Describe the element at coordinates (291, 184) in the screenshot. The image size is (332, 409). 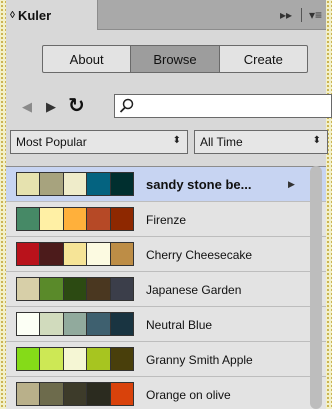
I see `expand-theme-icon: ▶` at that location.